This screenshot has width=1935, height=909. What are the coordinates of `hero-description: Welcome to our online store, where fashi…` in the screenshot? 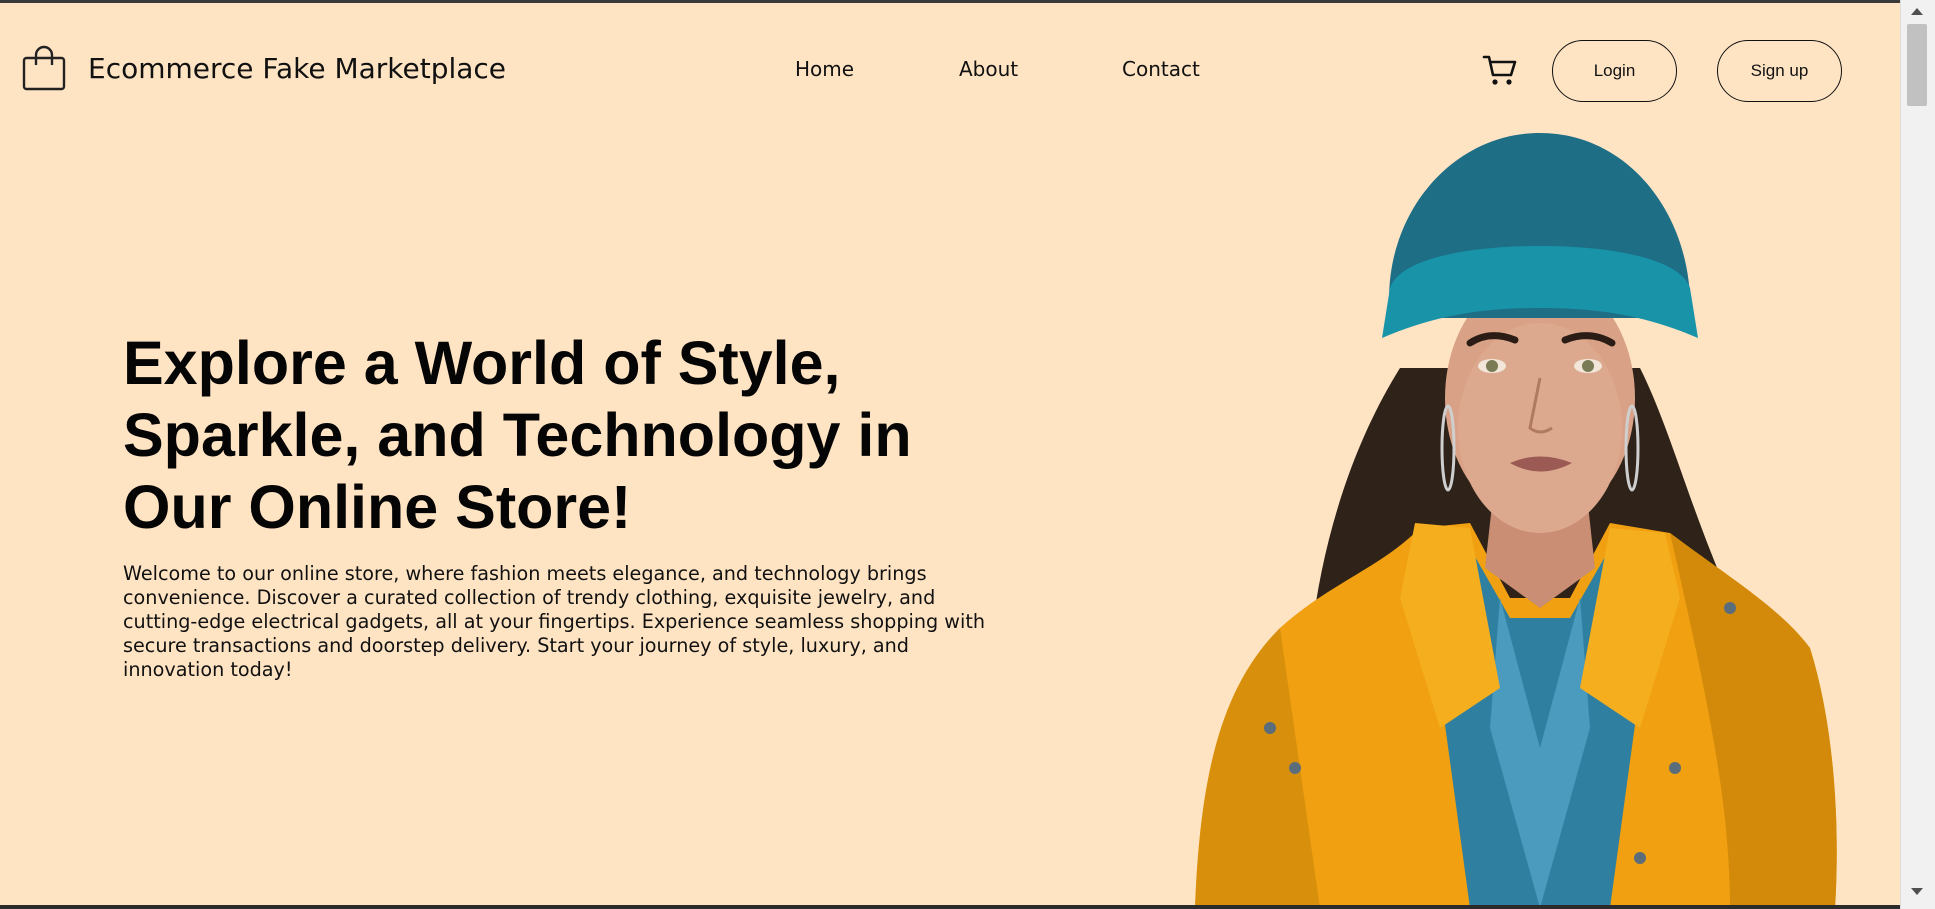 It's located at (554, 621).